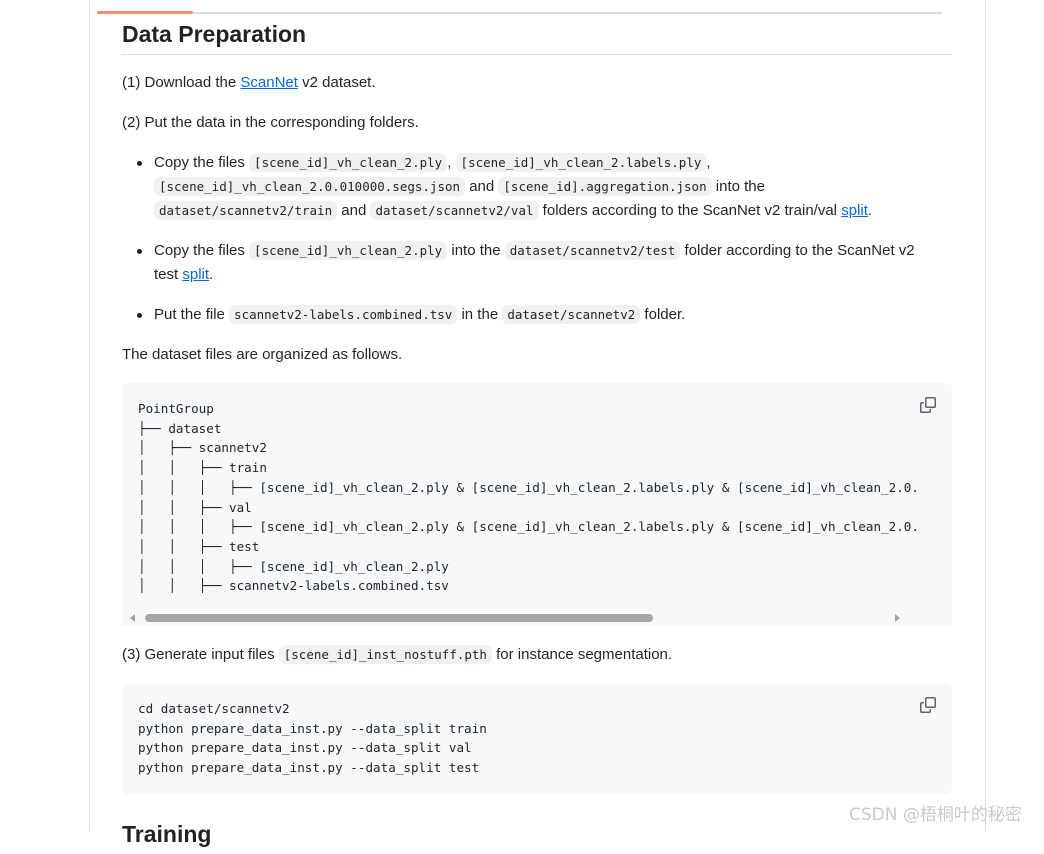  Describe the element at coordinates (854, 210) in the screenshot. I see `train-val-split-link: split` at that location.